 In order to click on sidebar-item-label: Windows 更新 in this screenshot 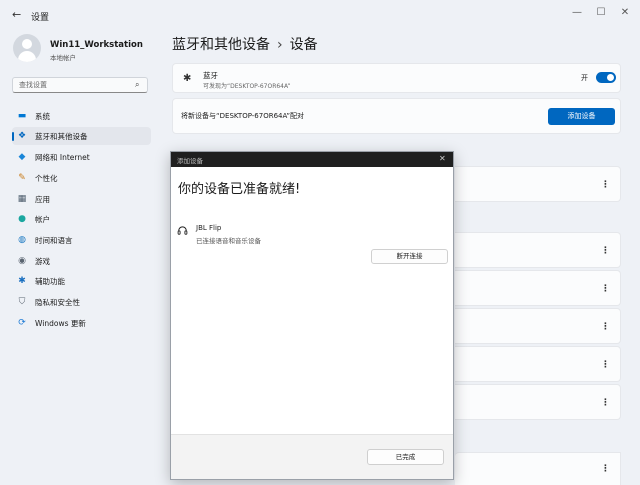, I will do `click(60, 323)`.